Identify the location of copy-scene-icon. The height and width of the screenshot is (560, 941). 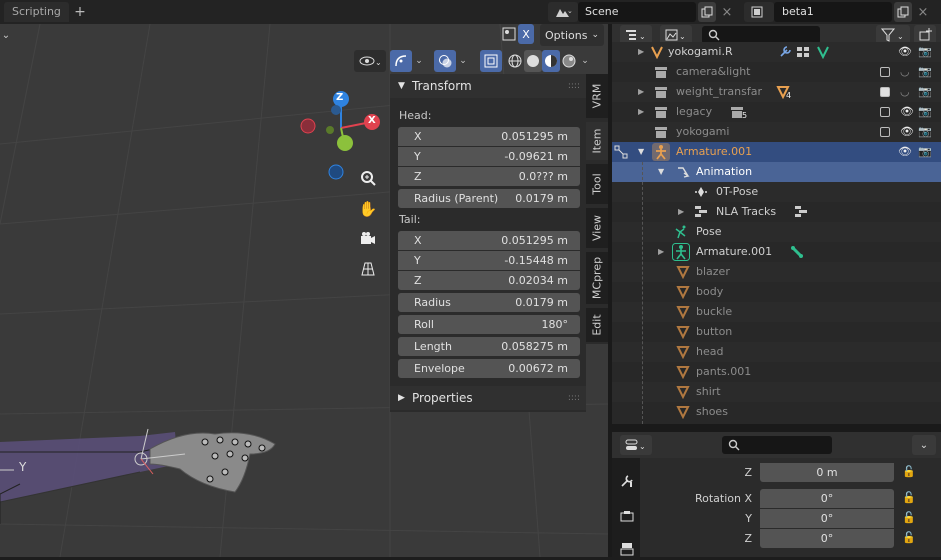
(707, 12).